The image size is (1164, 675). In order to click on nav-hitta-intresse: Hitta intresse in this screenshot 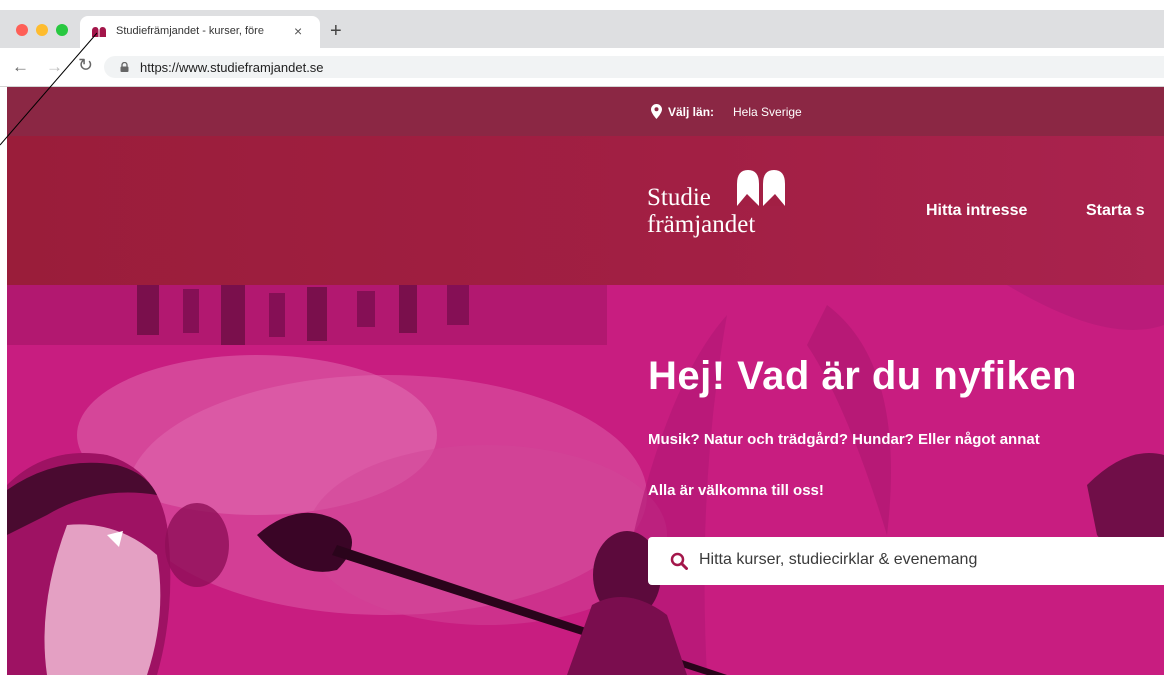, I will do `click(976, 211)`.